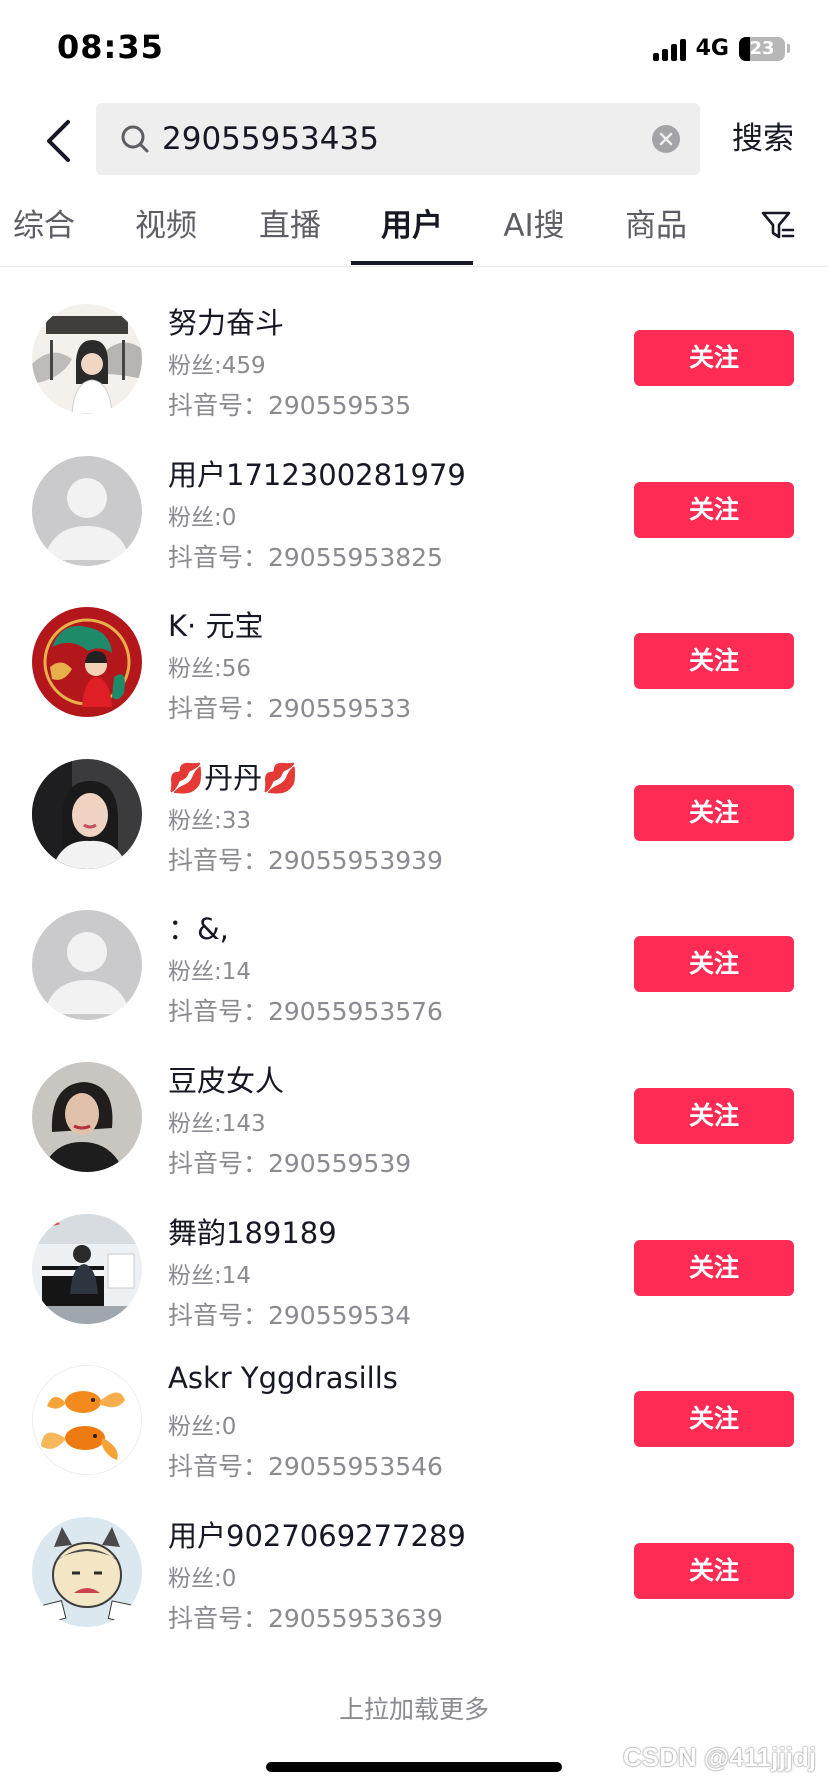 The width and height of the screenshot is (828, 1792). I want to click on user-douyin-id: 抖音号：29055953546, so click(305, 1467).